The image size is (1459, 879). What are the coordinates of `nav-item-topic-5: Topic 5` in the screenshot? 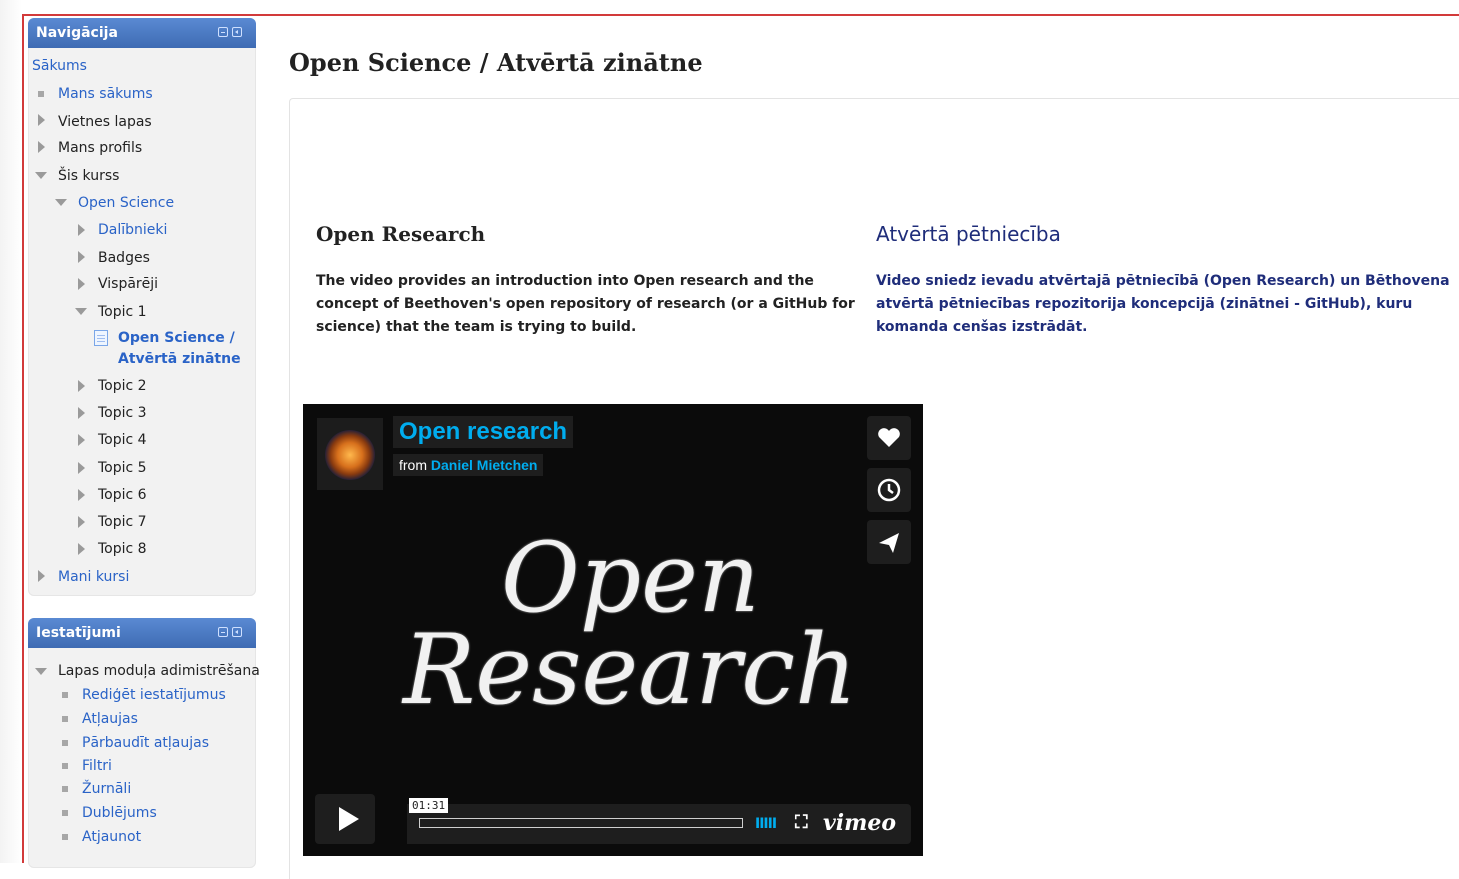 It's located at (122, 468).